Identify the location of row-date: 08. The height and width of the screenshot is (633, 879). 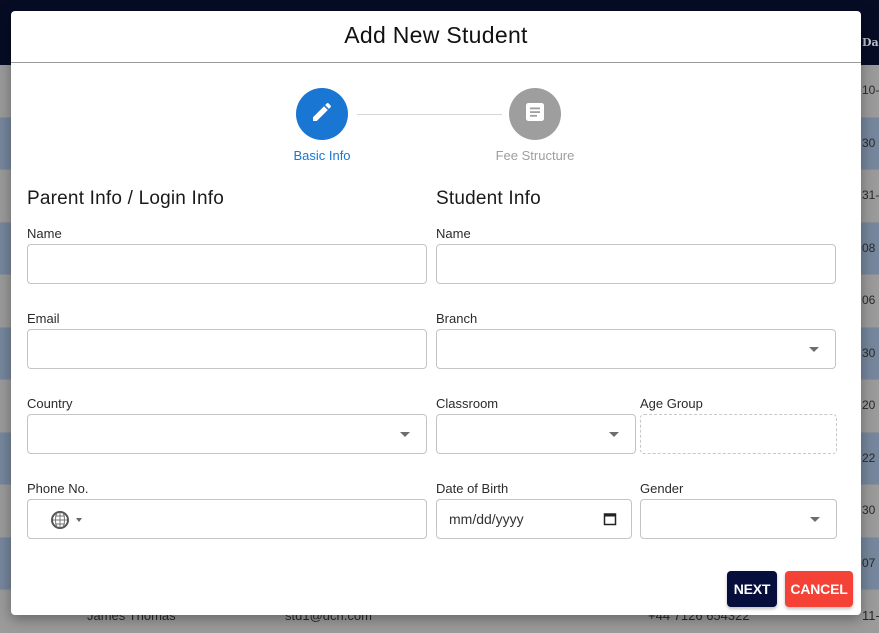
(869, 247).